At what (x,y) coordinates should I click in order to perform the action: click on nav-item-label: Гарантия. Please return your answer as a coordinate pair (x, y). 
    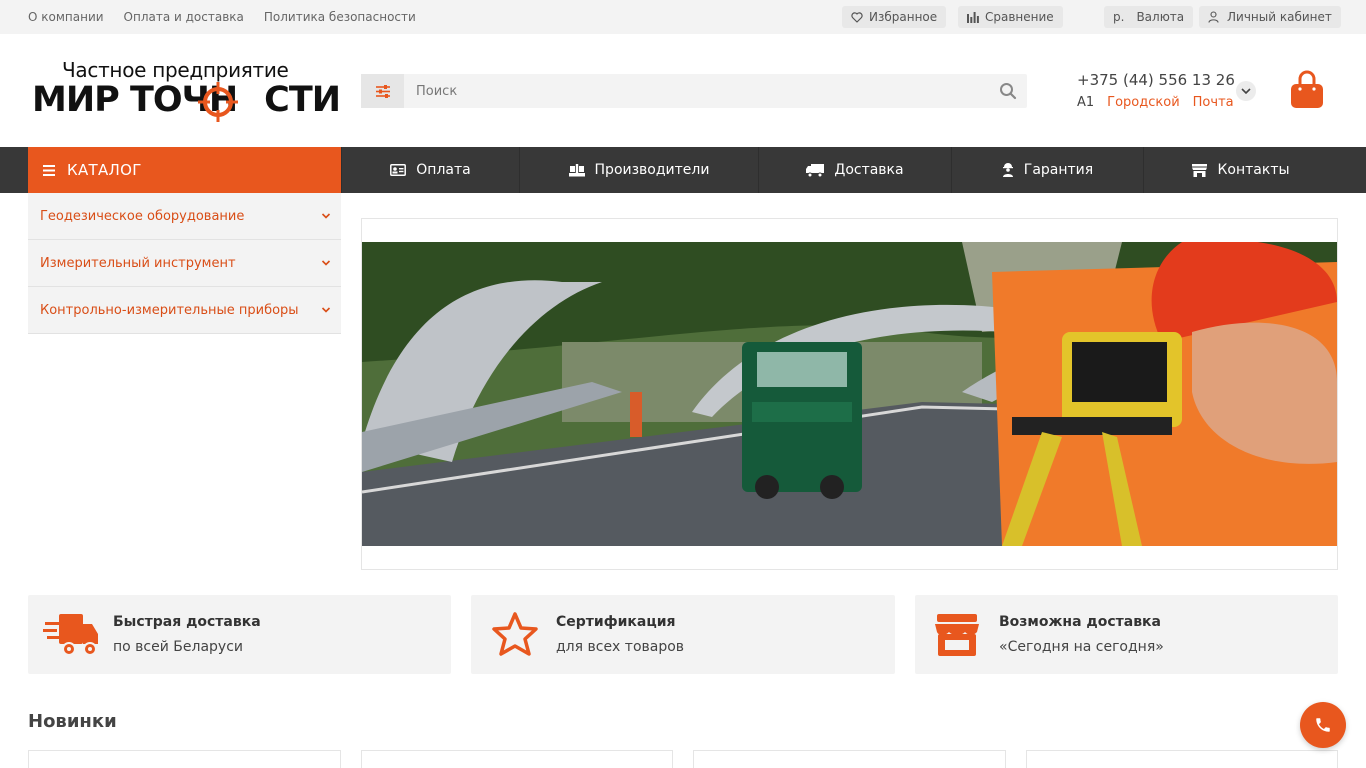
    Looking at the image, I should click on (1058, 170).